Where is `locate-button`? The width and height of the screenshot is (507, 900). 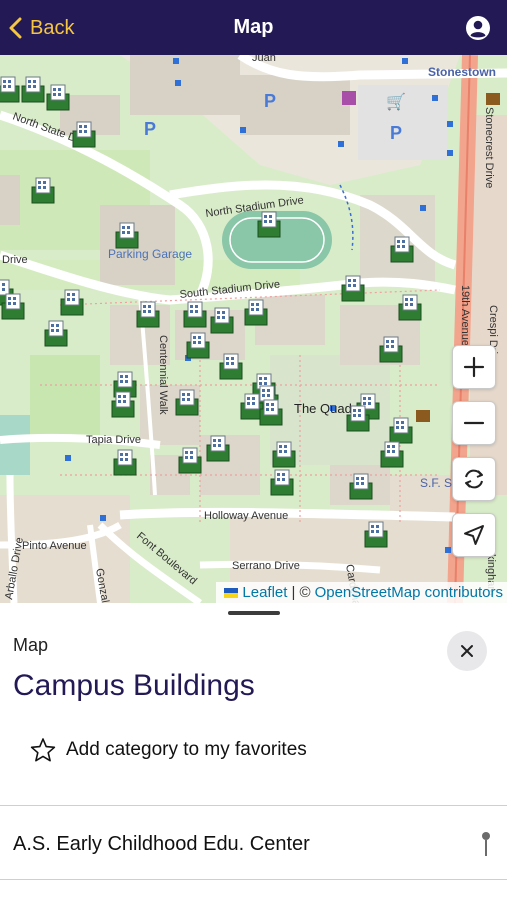
locate-button is located at coordinates (474, 535).